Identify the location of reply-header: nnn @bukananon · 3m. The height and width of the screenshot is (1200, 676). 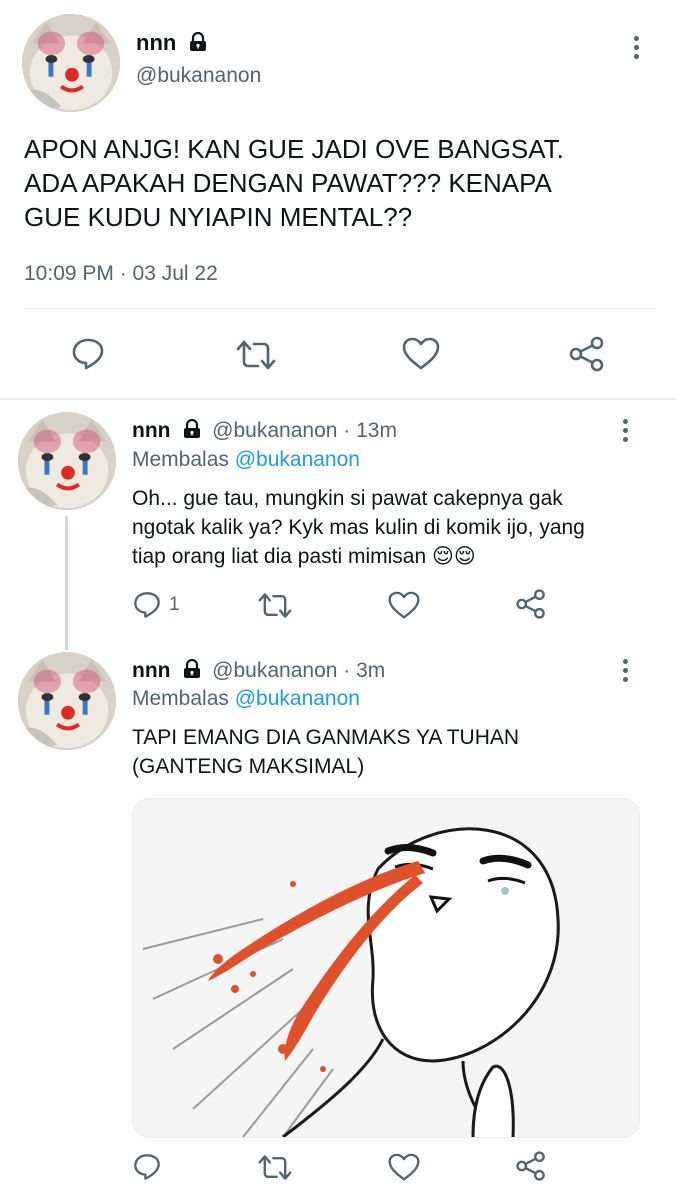
(258, 672).